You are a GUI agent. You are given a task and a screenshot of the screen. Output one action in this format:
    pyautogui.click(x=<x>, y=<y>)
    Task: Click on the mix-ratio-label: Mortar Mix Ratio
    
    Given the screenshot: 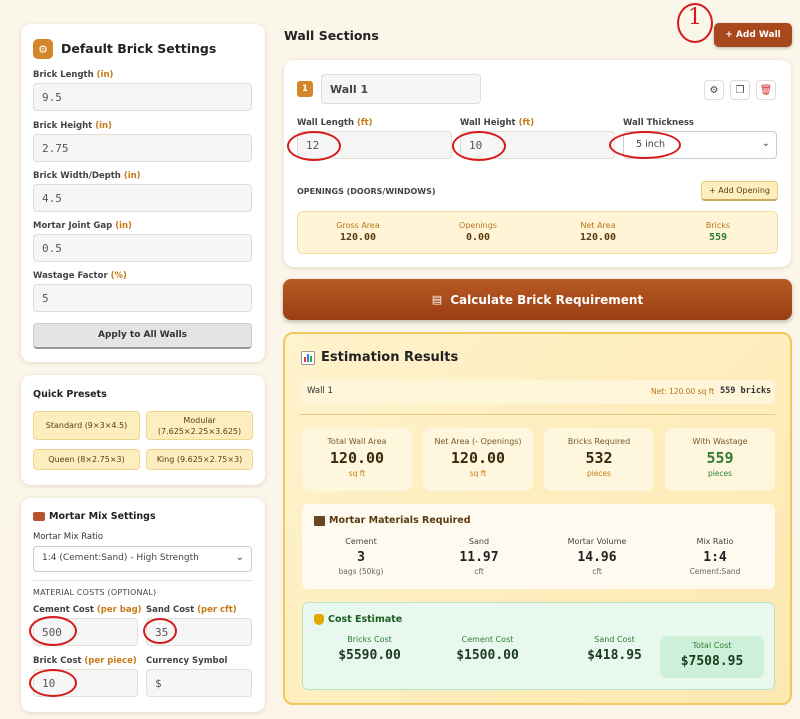 What is the action you would take?
    pyautogui.click(x=68, y=537)
    